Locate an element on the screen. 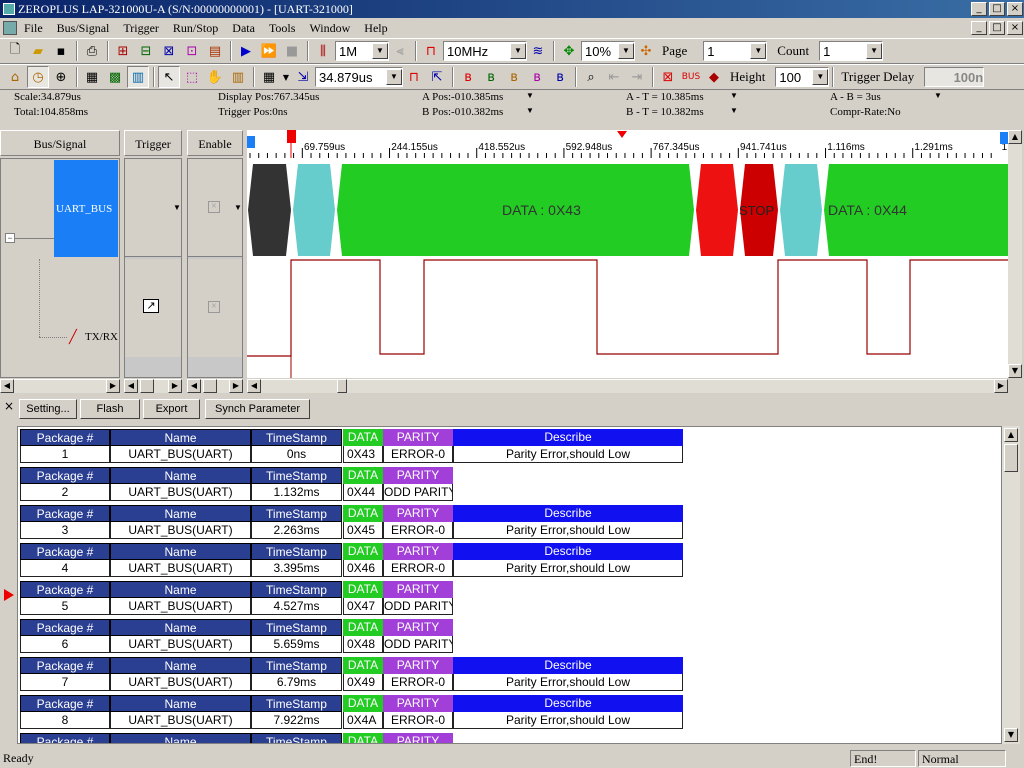 The height and width of the screenshot is (768, 1024). binoculars-icon: ⌕ is located at coordinates (591, 77).